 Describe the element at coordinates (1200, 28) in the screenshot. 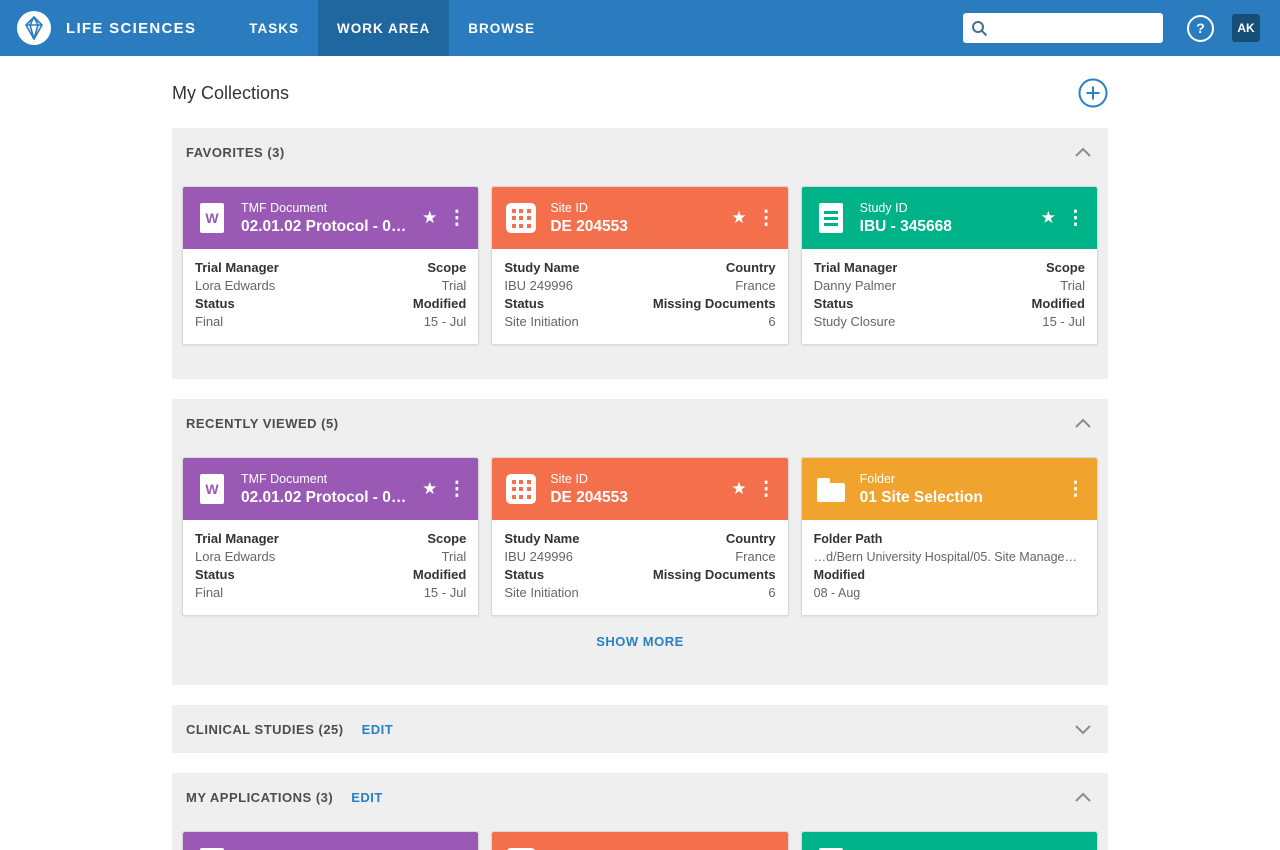

I see `help-button: ?` at that location.